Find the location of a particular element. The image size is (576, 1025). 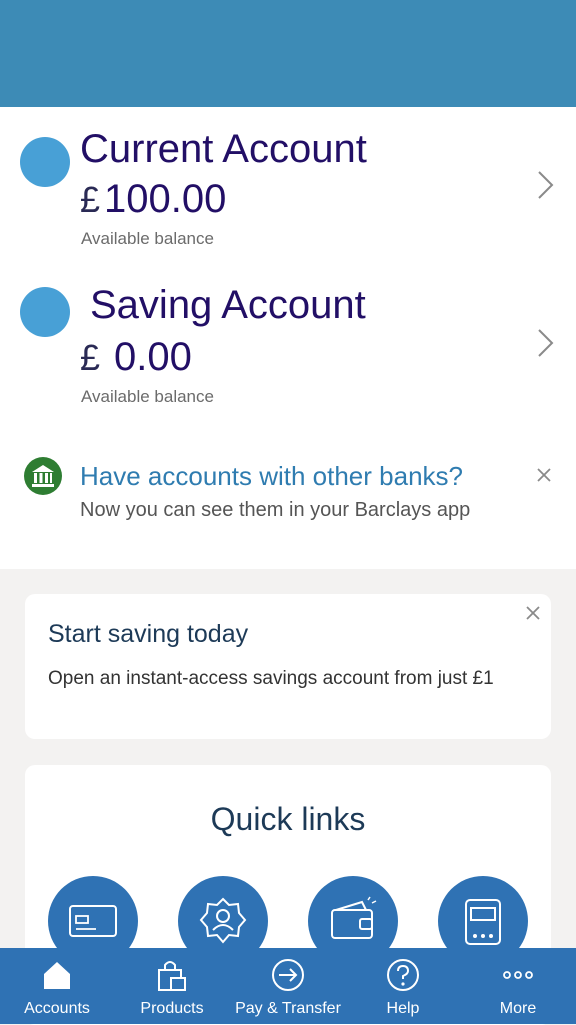

tab-products: Products is located at coordinates (172, 986).